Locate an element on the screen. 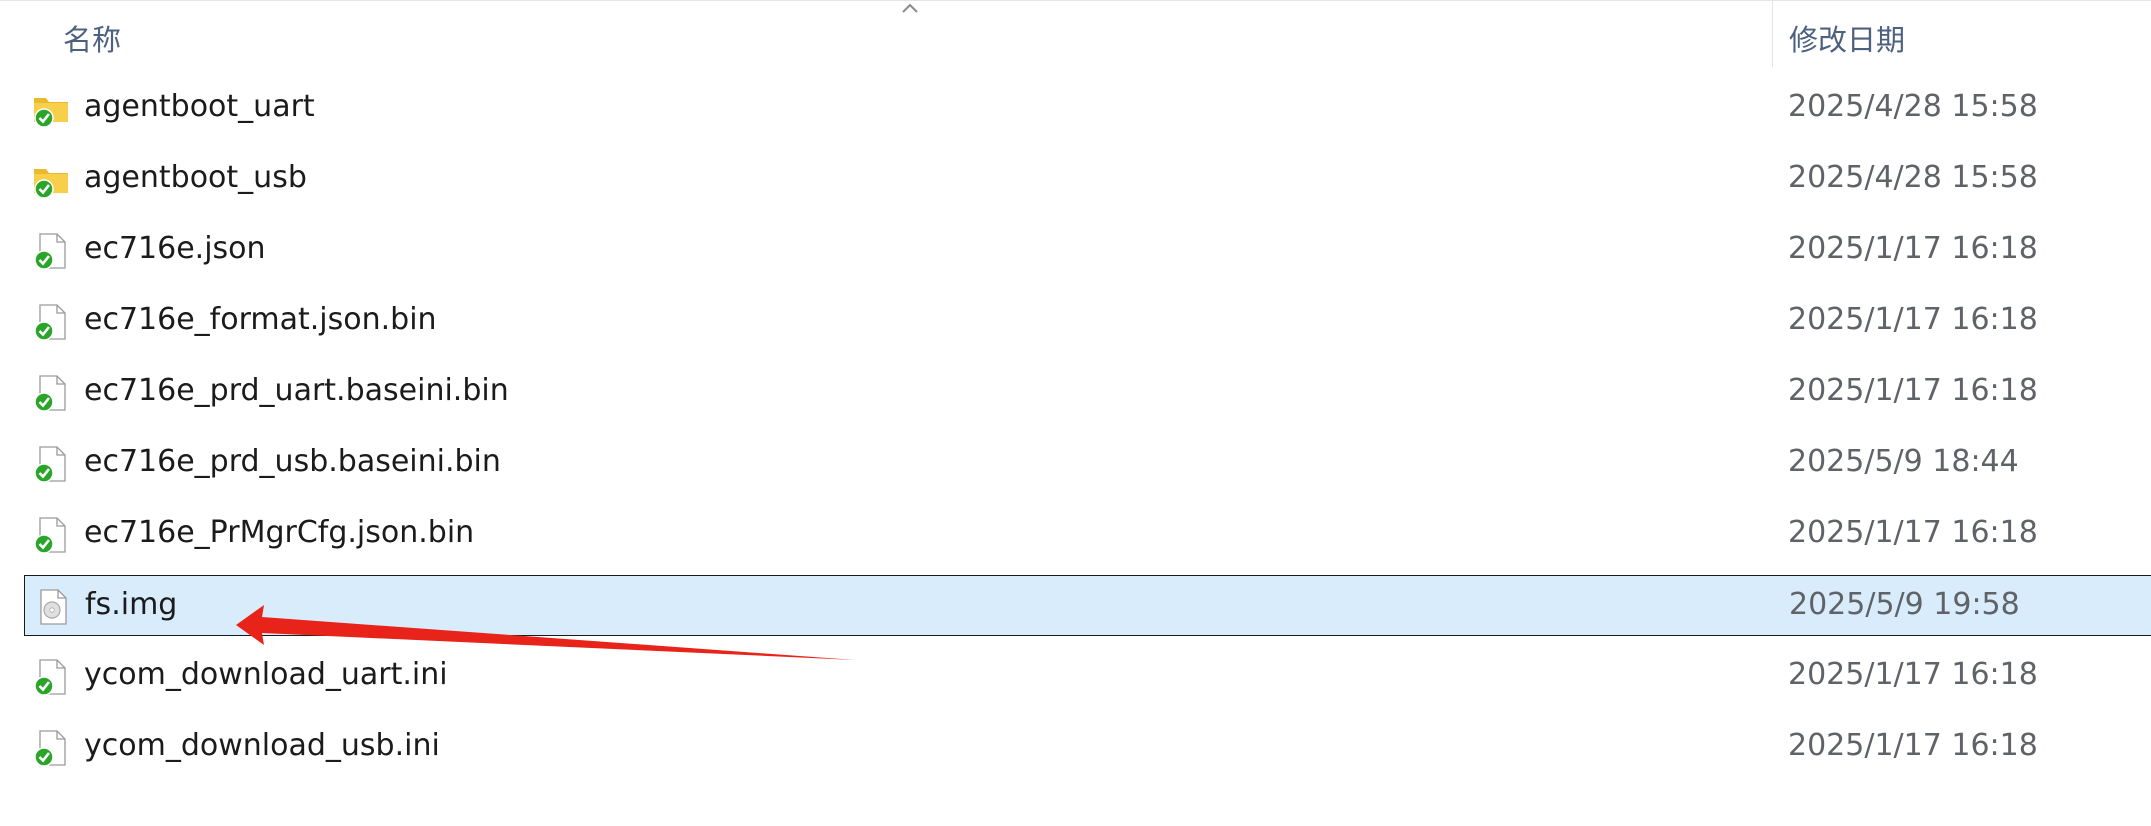  disc-image-icon is located at coordinates (52, 607).